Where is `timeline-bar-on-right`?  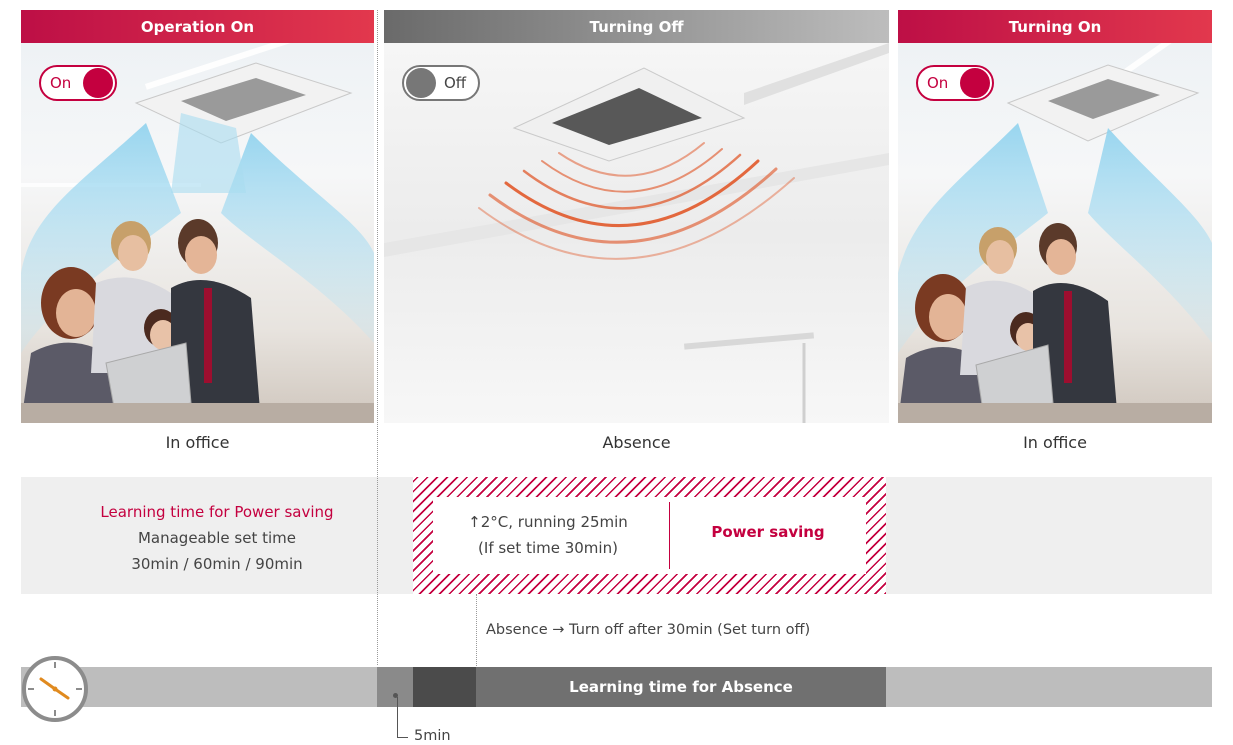 timeline-bar-on-right is located at coordinates (1049, 687).